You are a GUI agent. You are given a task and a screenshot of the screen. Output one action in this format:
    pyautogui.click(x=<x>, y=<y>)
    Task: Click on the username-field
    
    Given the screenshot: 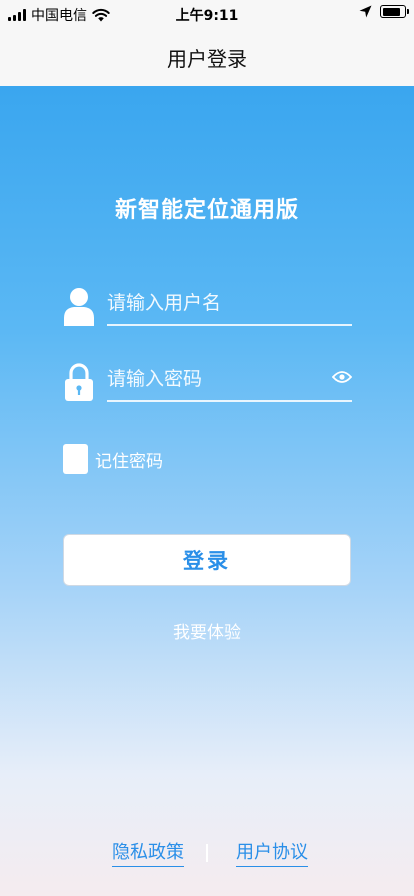 What is the action you would take?
    pyautogui.click(x=207, y=307)
    